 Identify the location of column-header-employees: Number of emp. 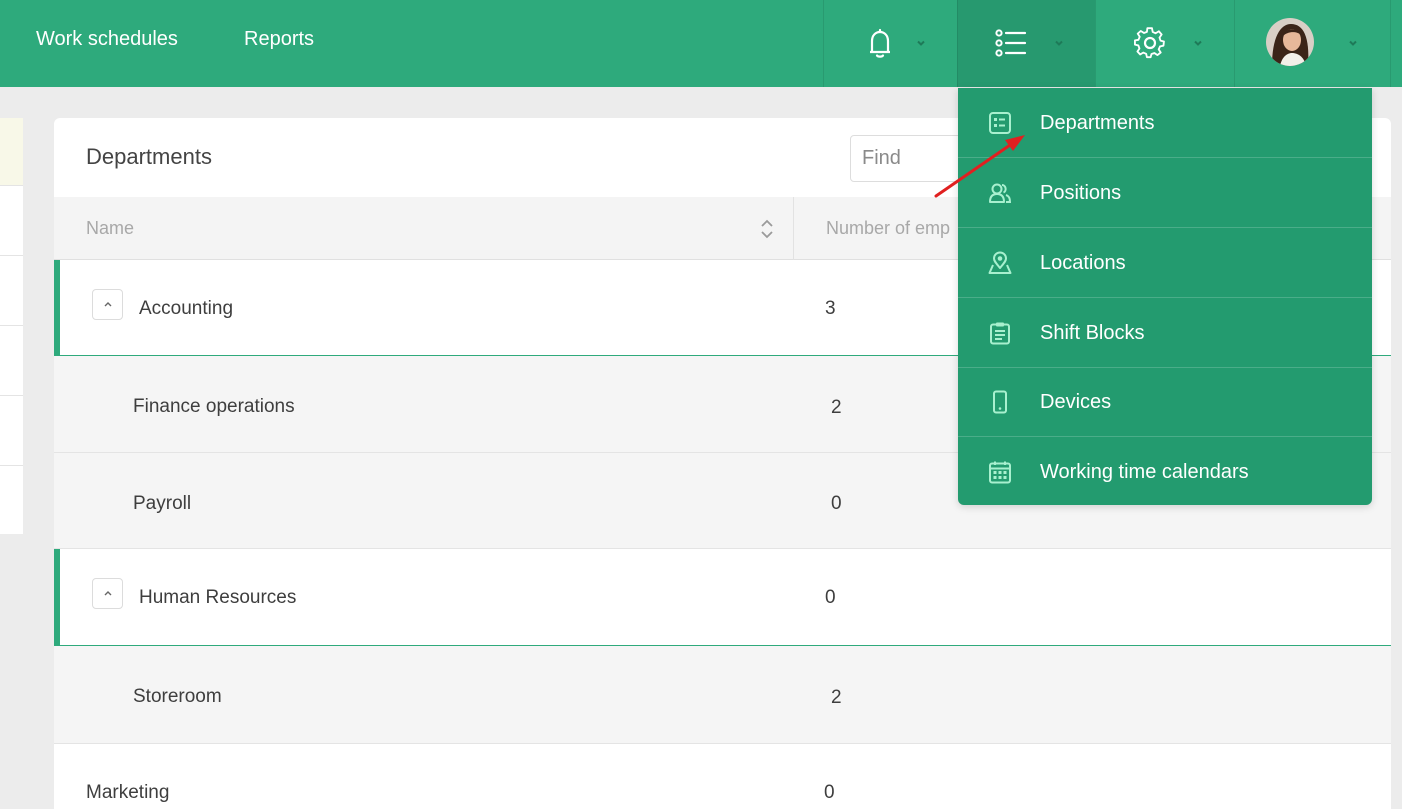
(888, 228).